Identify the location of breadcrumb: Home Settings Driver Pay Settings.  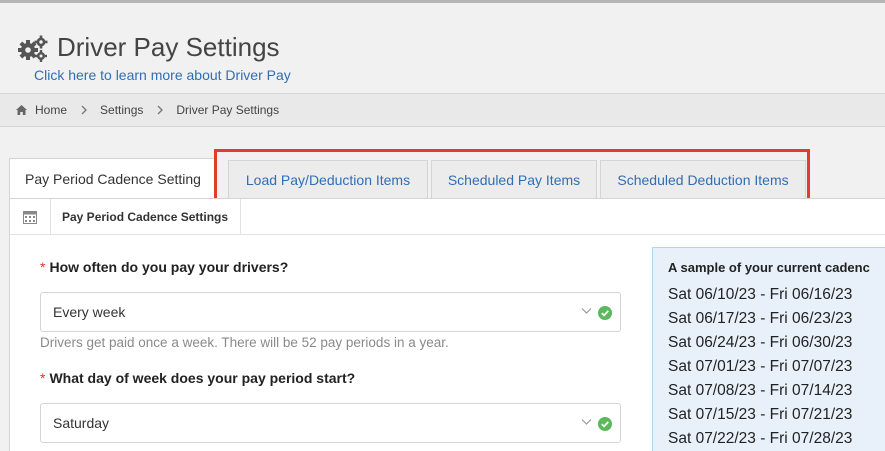
(442, 110).